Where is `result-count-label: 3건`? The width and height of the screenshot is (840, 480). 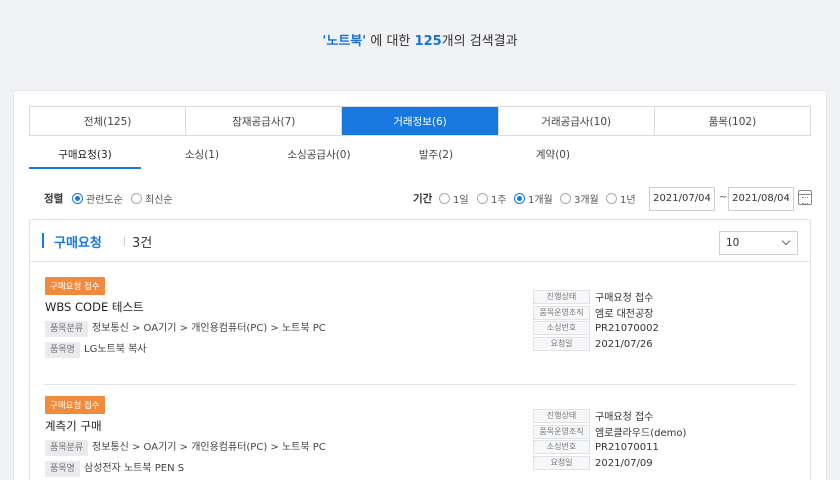
result-count-label: 3건 is located at coordinates (142, 243).